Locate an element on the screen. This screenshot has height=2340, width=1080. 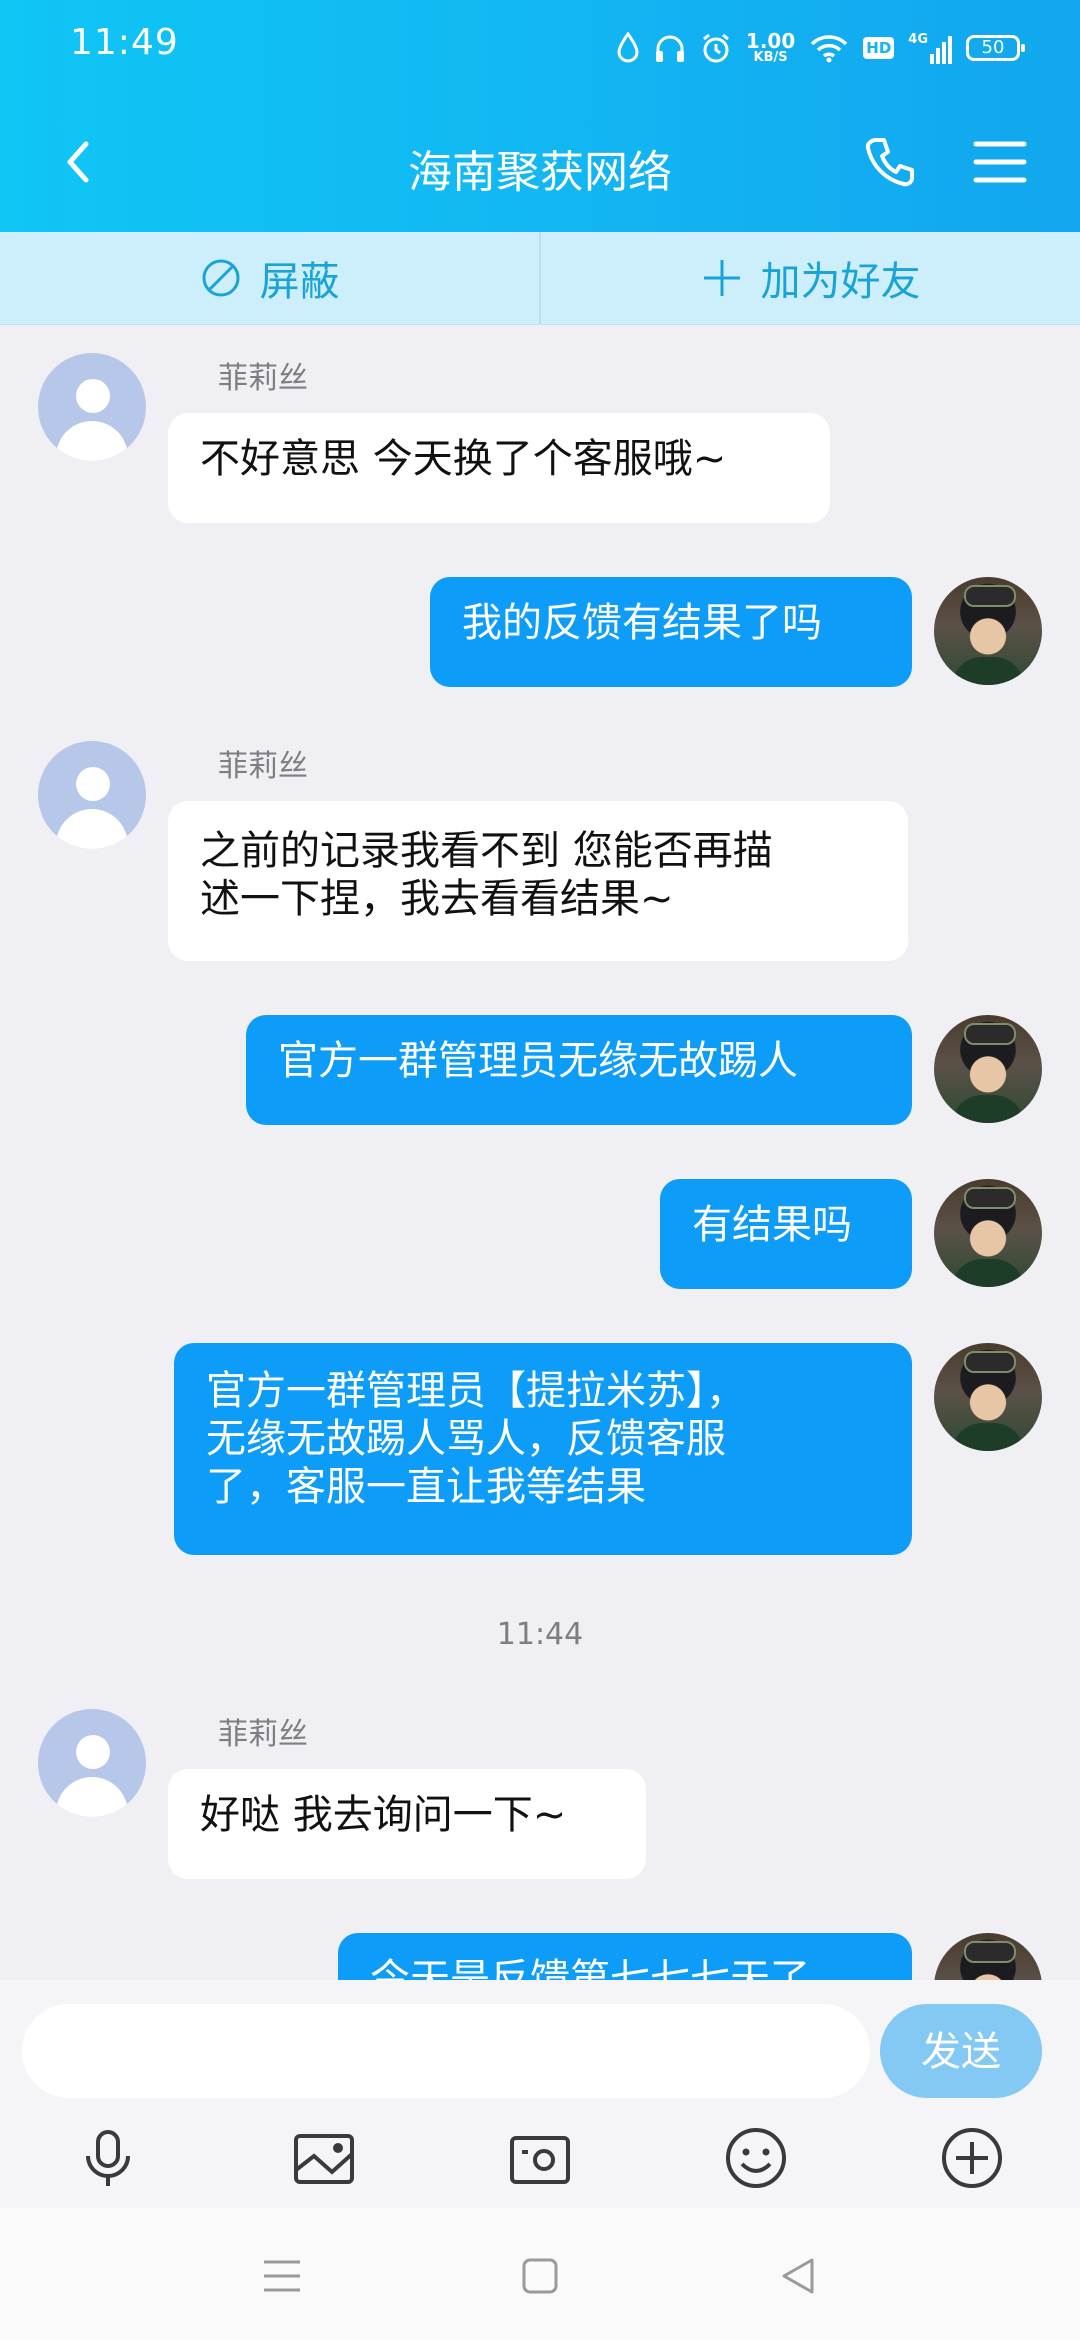
camera-button is located at coordinates (540, 2158).